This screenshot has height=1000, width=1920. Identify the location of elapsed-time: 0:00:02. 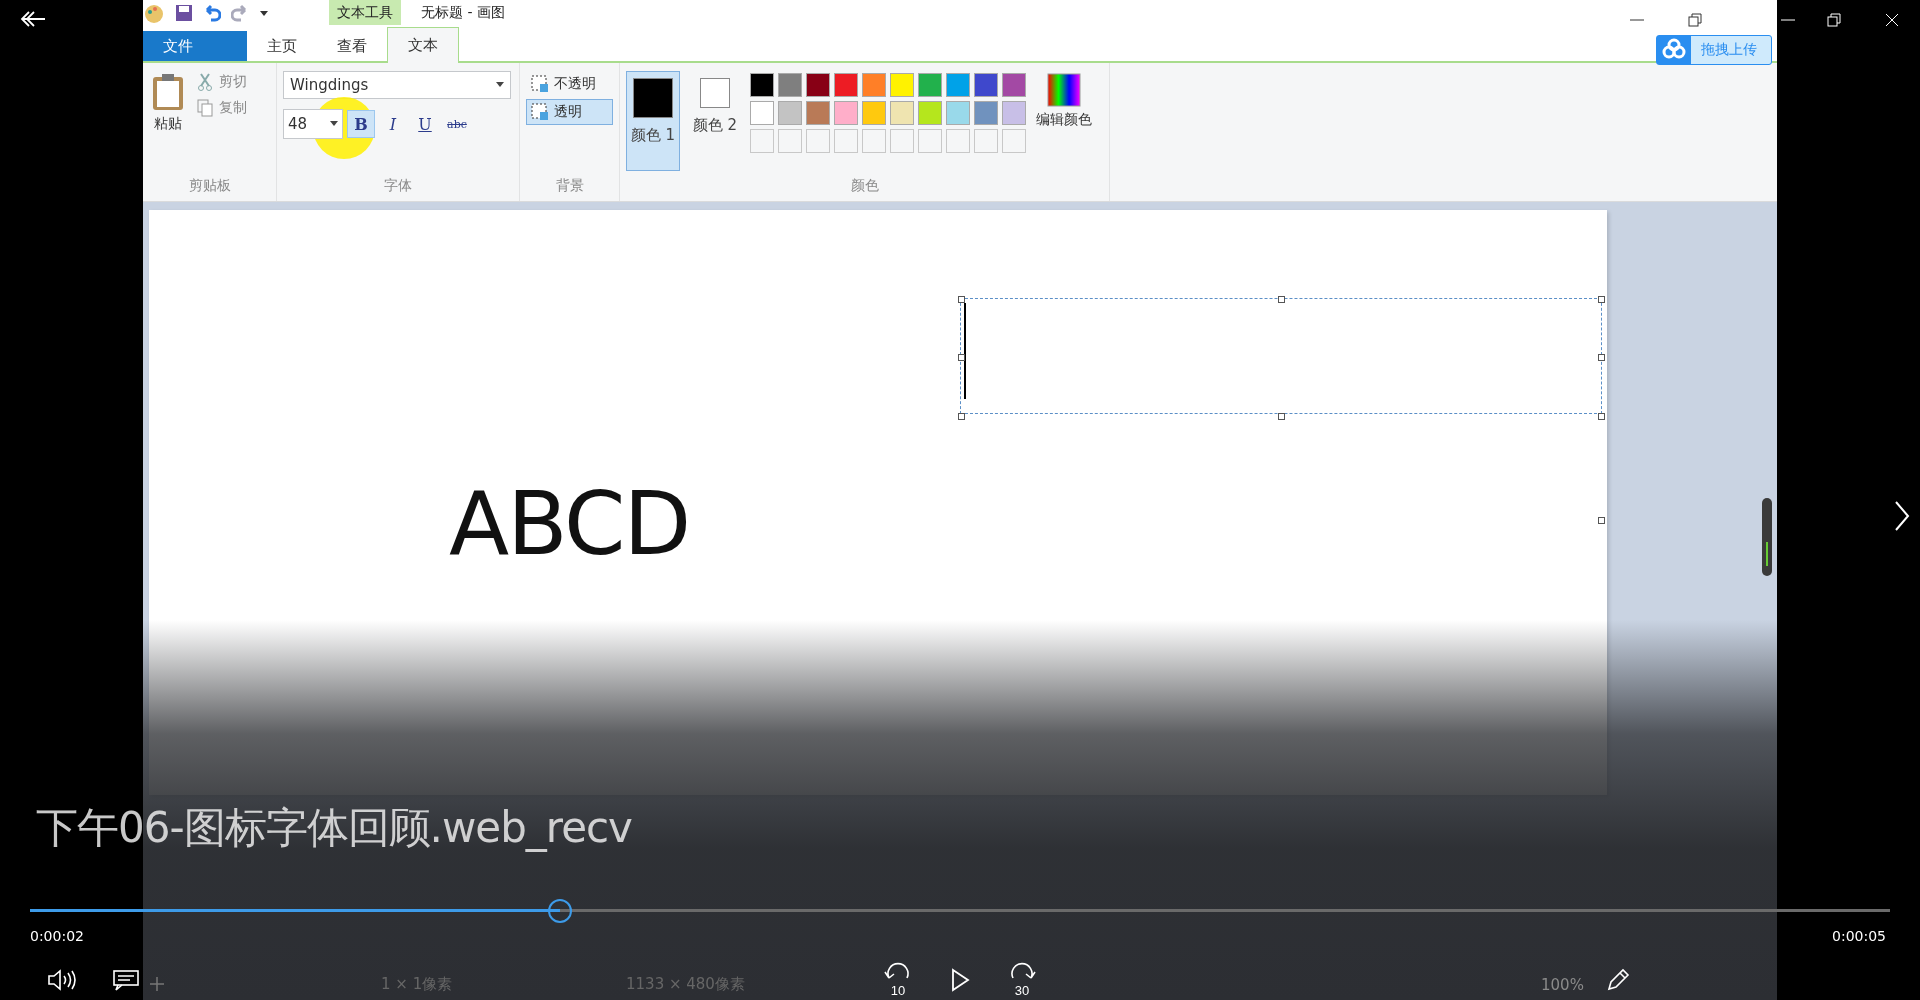
(57, 936).